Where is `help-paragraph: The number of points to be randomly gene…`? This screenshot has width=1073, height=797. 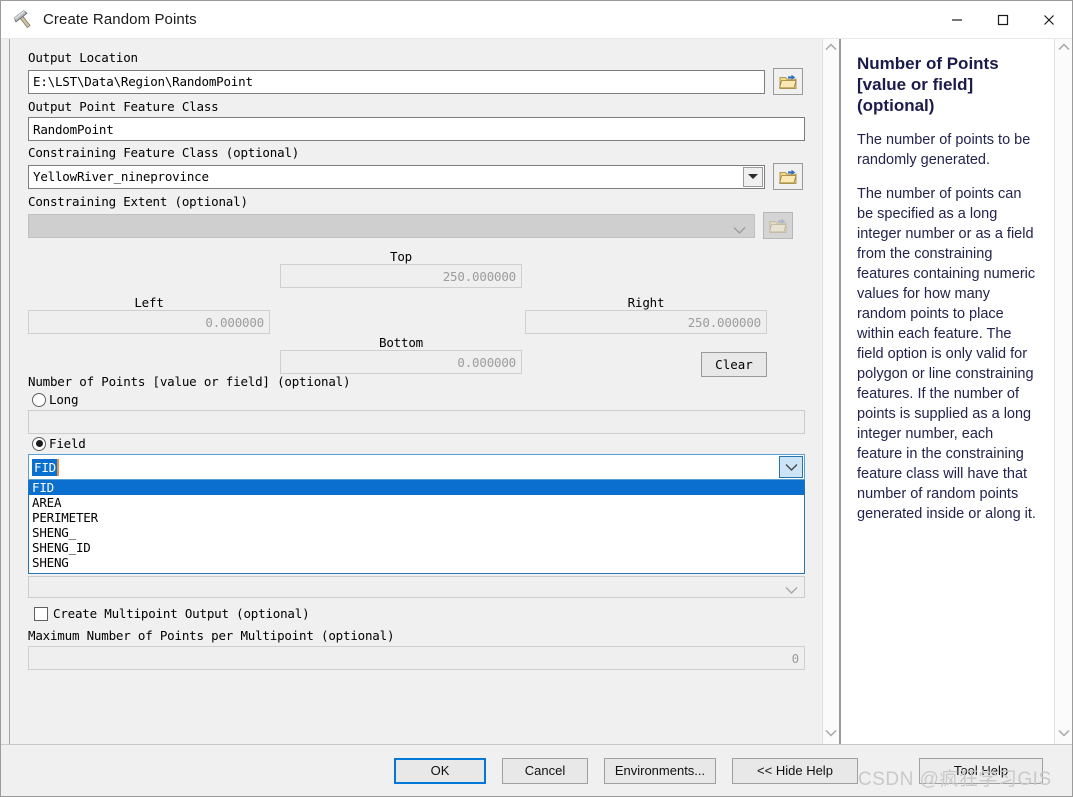
help-paragraph: The number of points to be randomly gene… is located at coordinates (944, 150).